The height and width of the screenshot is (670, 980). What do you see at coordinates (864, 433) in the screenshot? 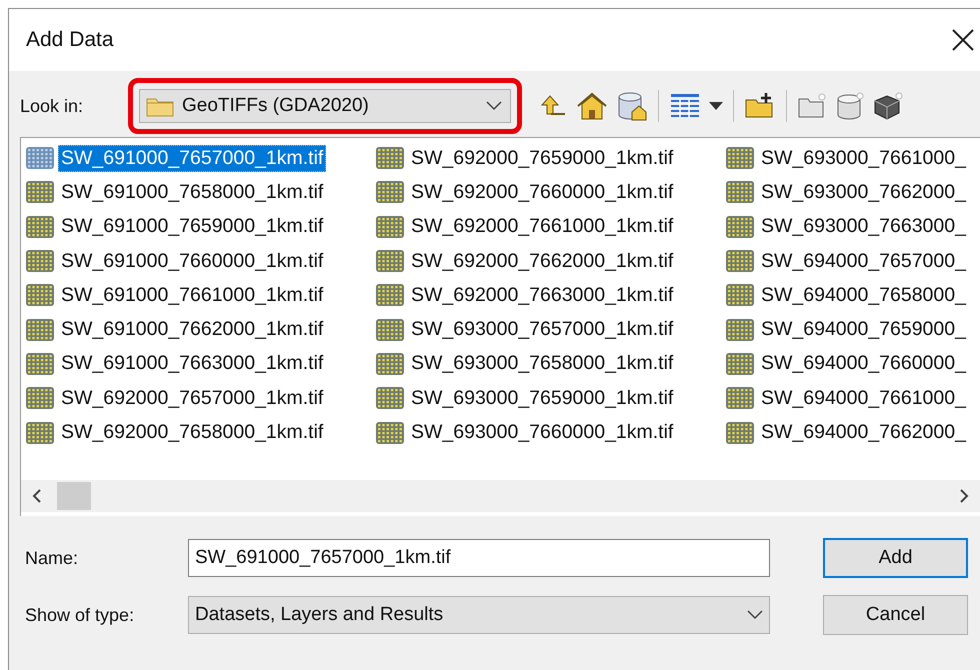
I see `file-name: SW_694000_7662000_` at bounding box center [864, 433].